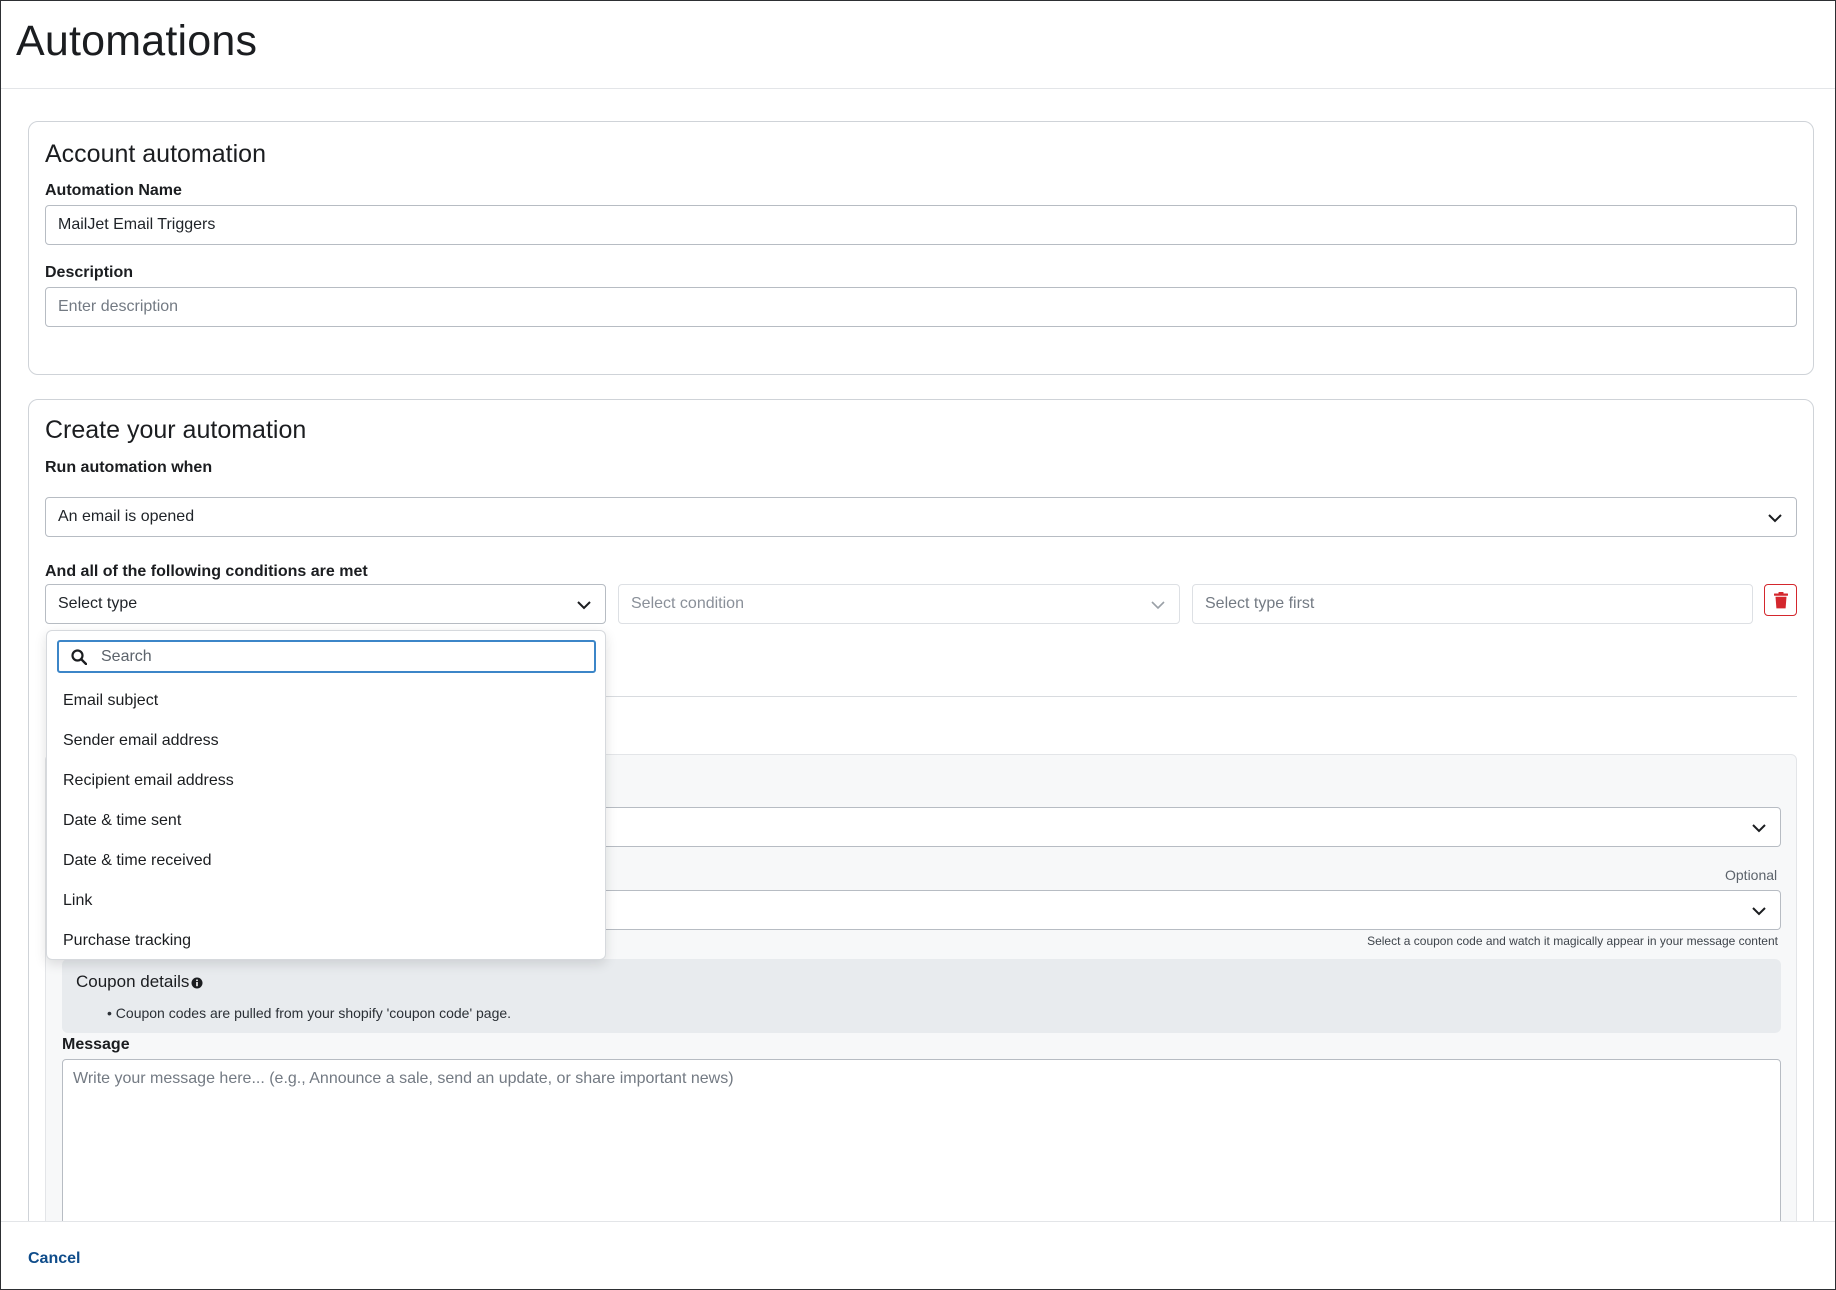  Describe the element at coordinates (1191, 910) in the screenshot. I see `coupon-select` at that location.